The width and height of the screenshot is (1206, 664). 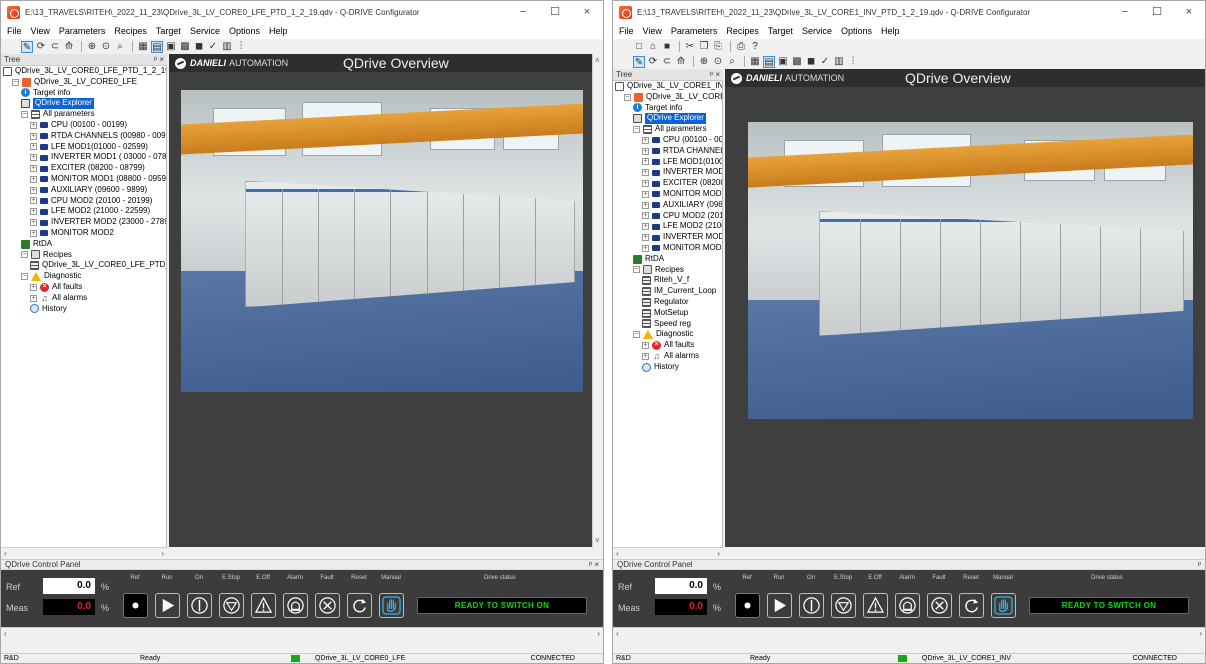 I want to click on print-button: ⎙, so click(x=741, y=47).